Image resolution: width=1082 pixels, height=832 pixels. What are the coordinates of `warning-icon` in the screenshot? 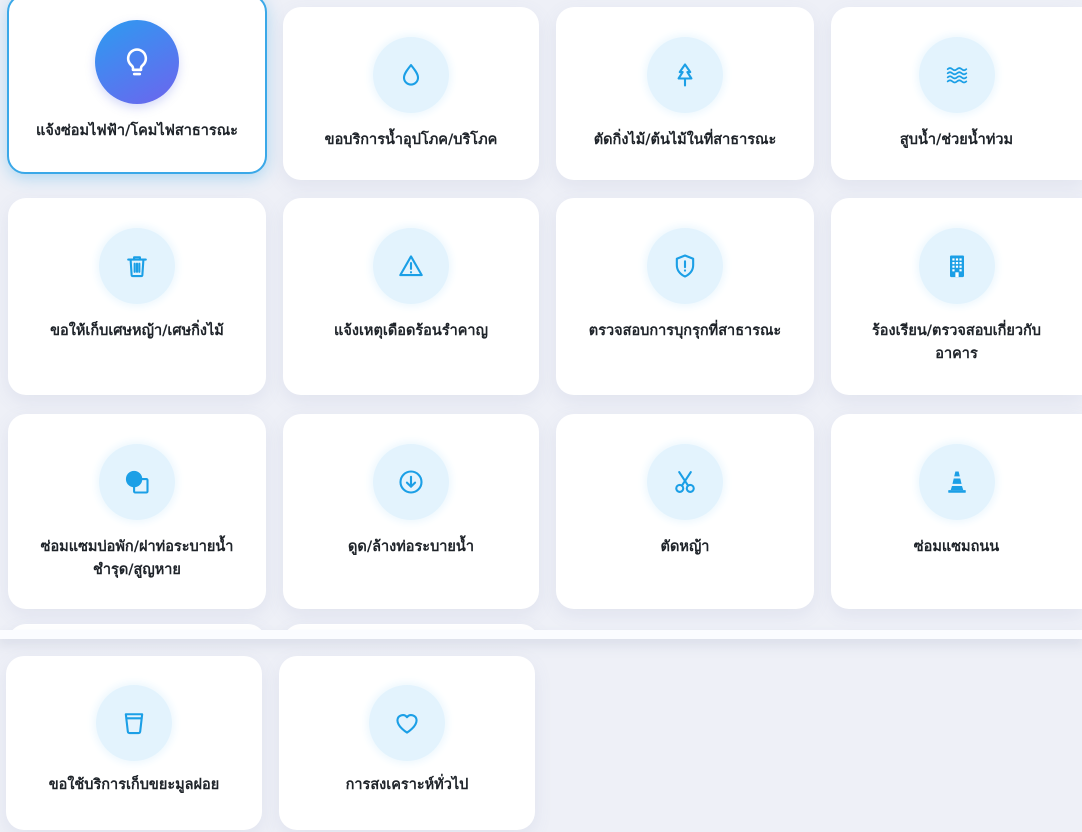 It's located at (411, 266).